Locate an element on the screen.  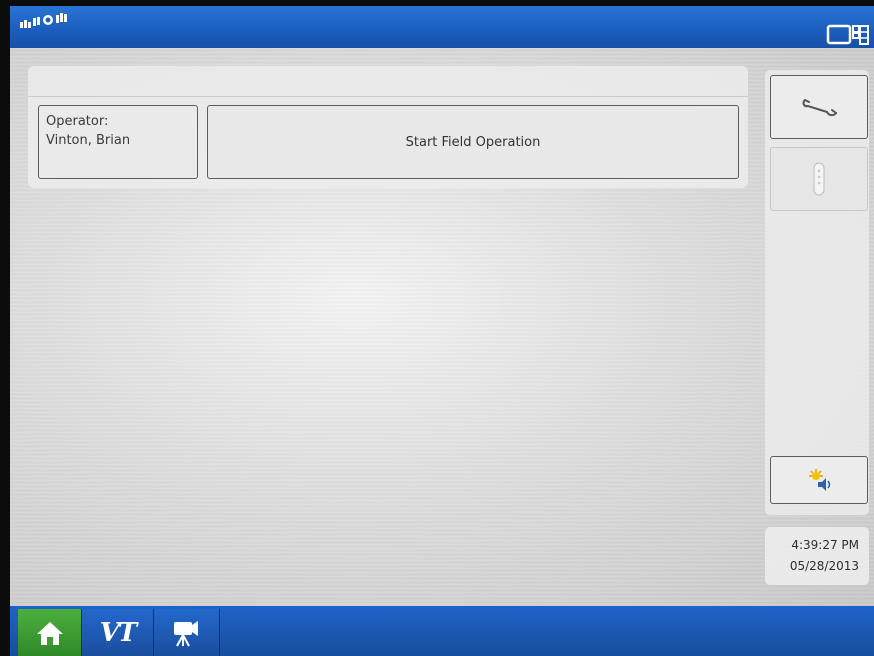
start-field-operation-button: Start Field Operation is located at coordinates (473, 142).